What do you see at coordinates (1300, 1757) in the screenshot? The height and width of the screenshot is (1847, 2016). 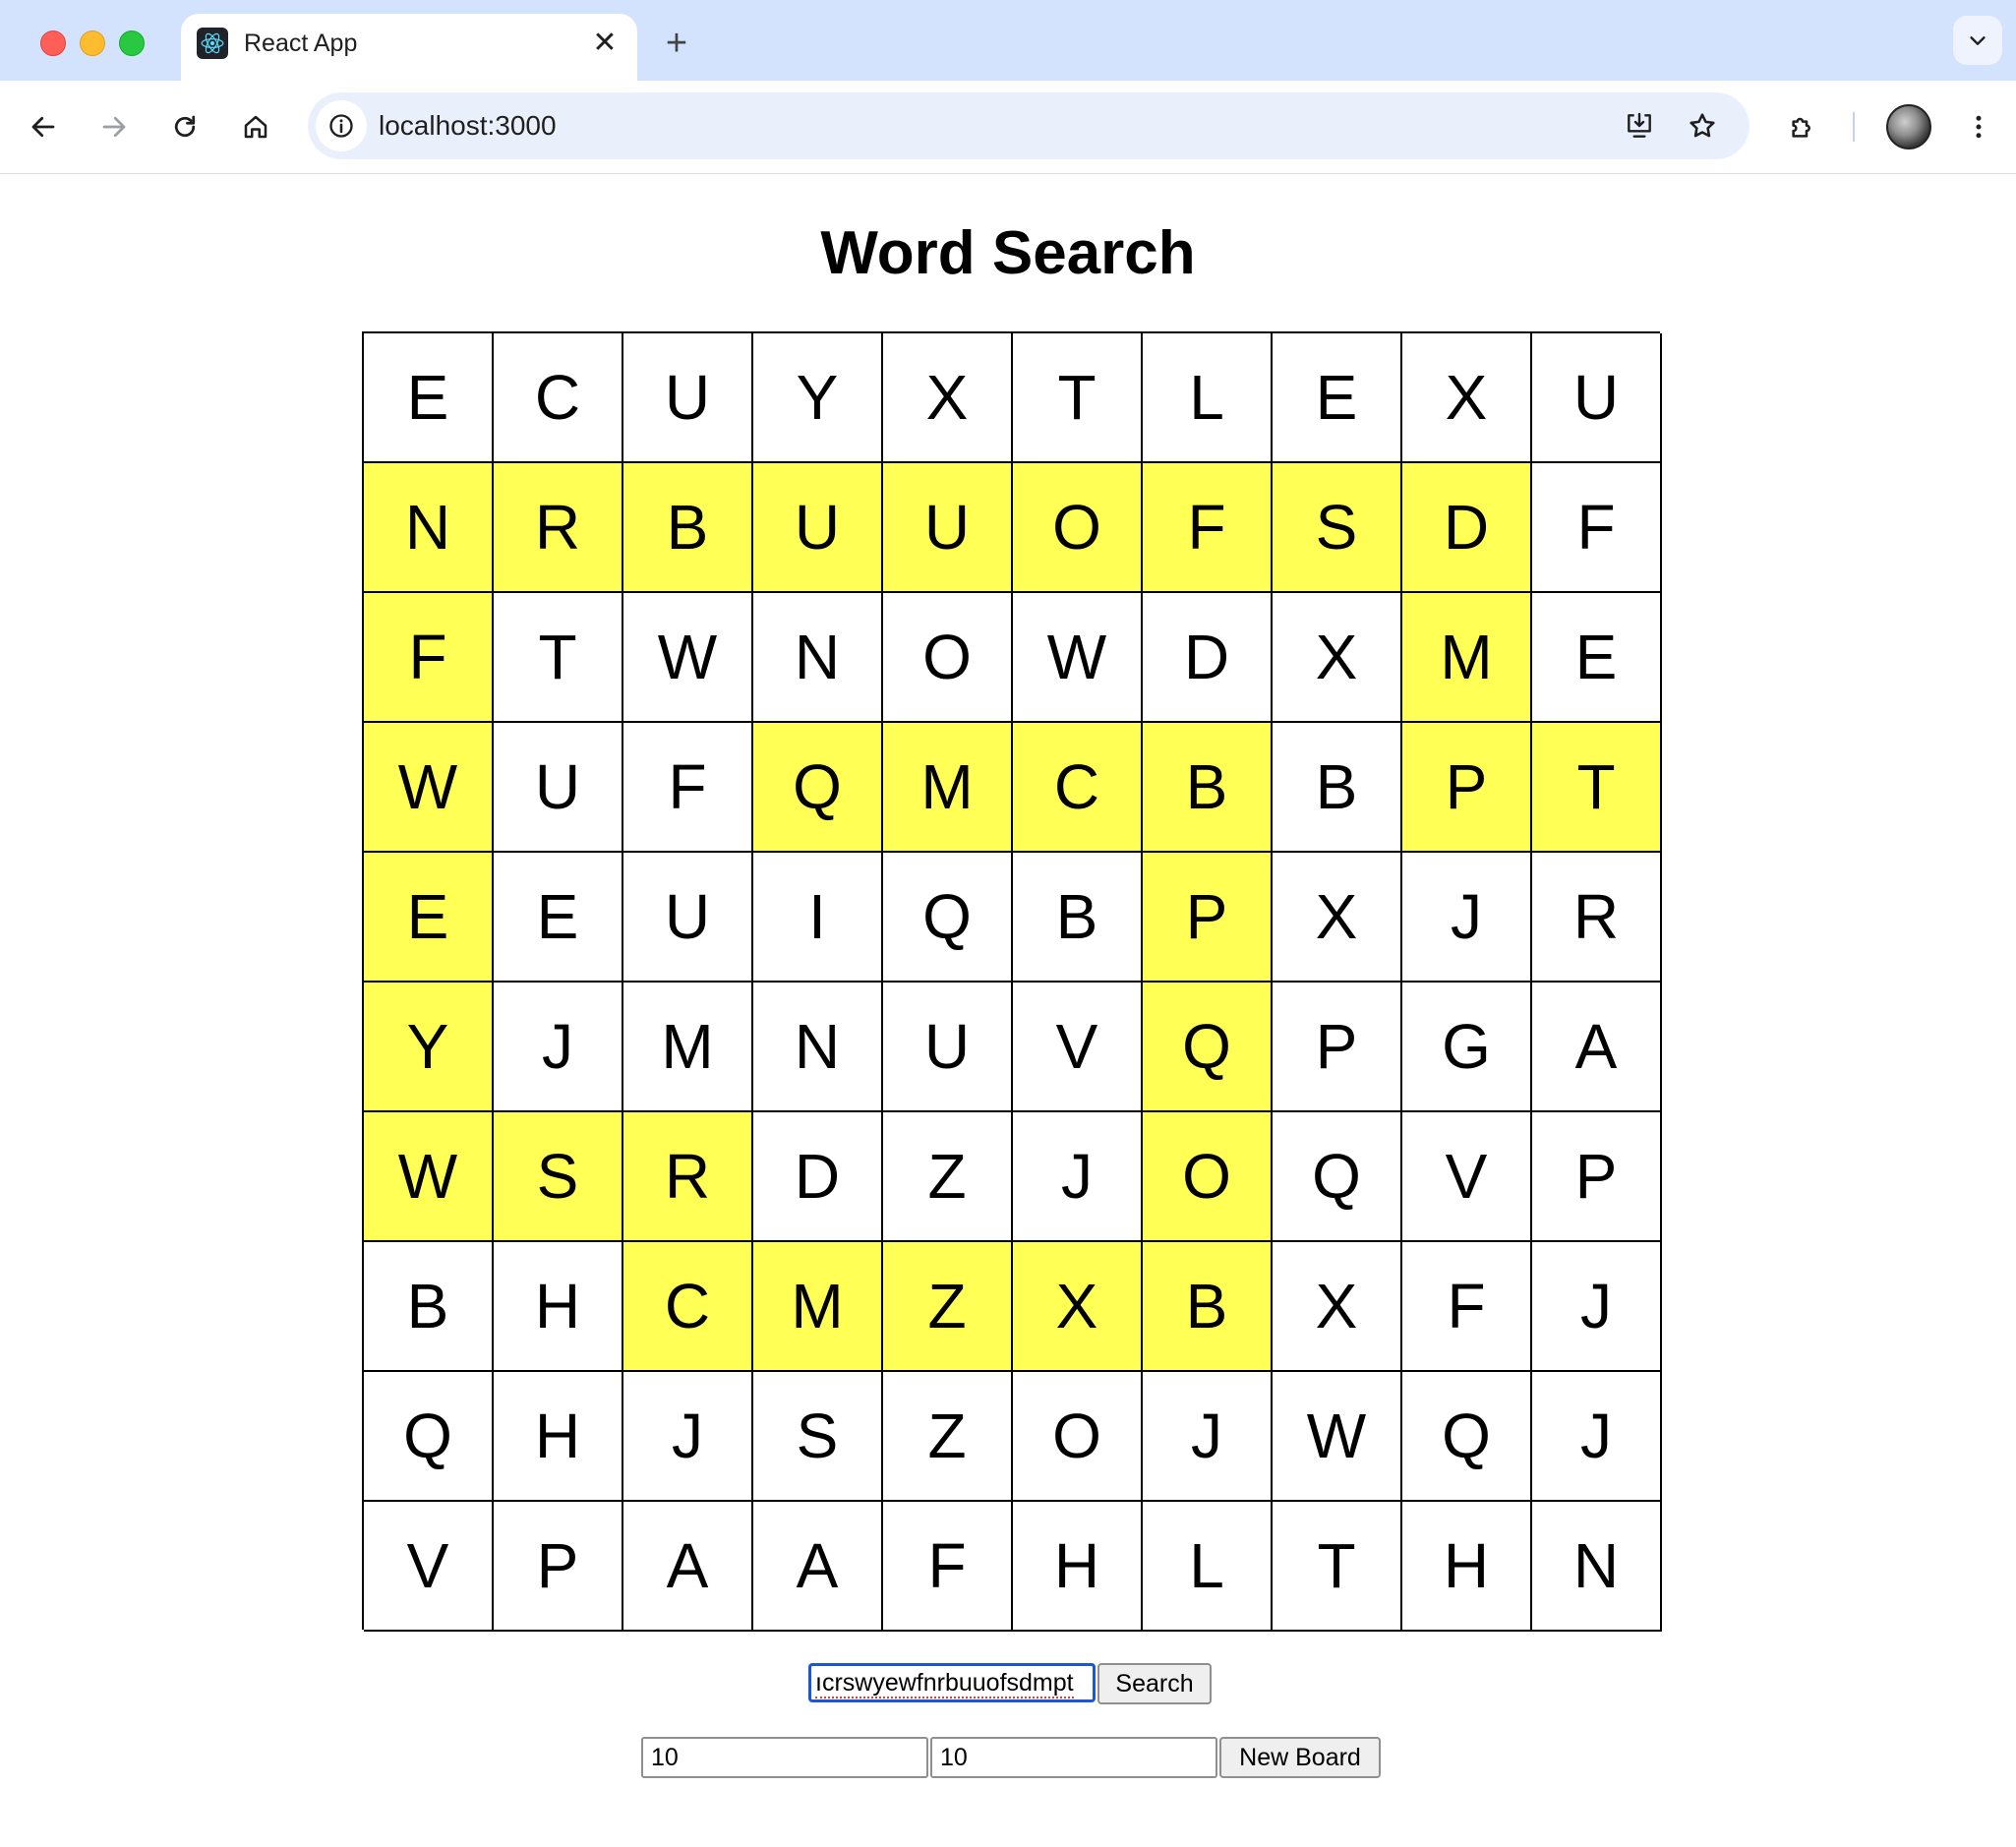 I see `new-board-button: New Board` at bounding box center [1300, 1757].